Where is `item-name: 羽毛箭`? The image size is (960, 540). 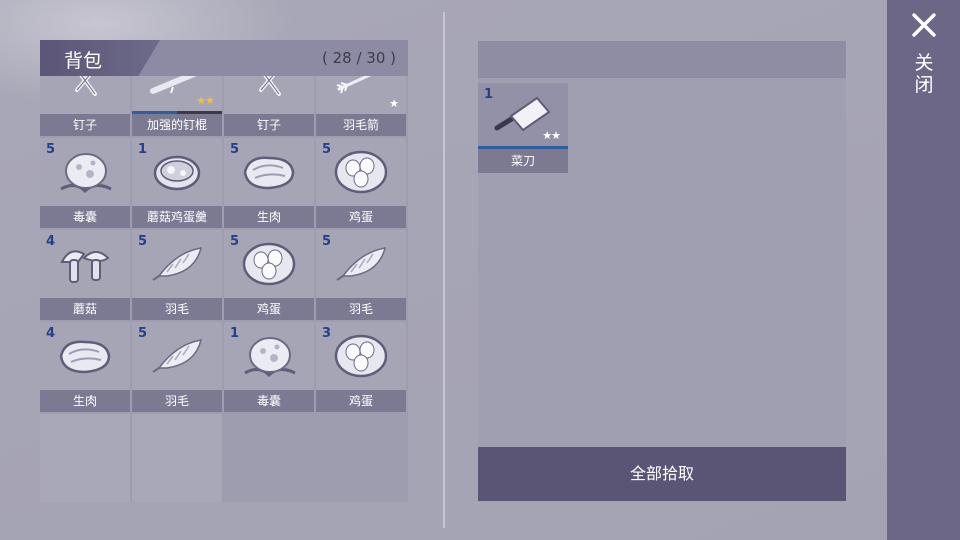
item-name: 羽毛箭 is located at coordinates (361, 125).